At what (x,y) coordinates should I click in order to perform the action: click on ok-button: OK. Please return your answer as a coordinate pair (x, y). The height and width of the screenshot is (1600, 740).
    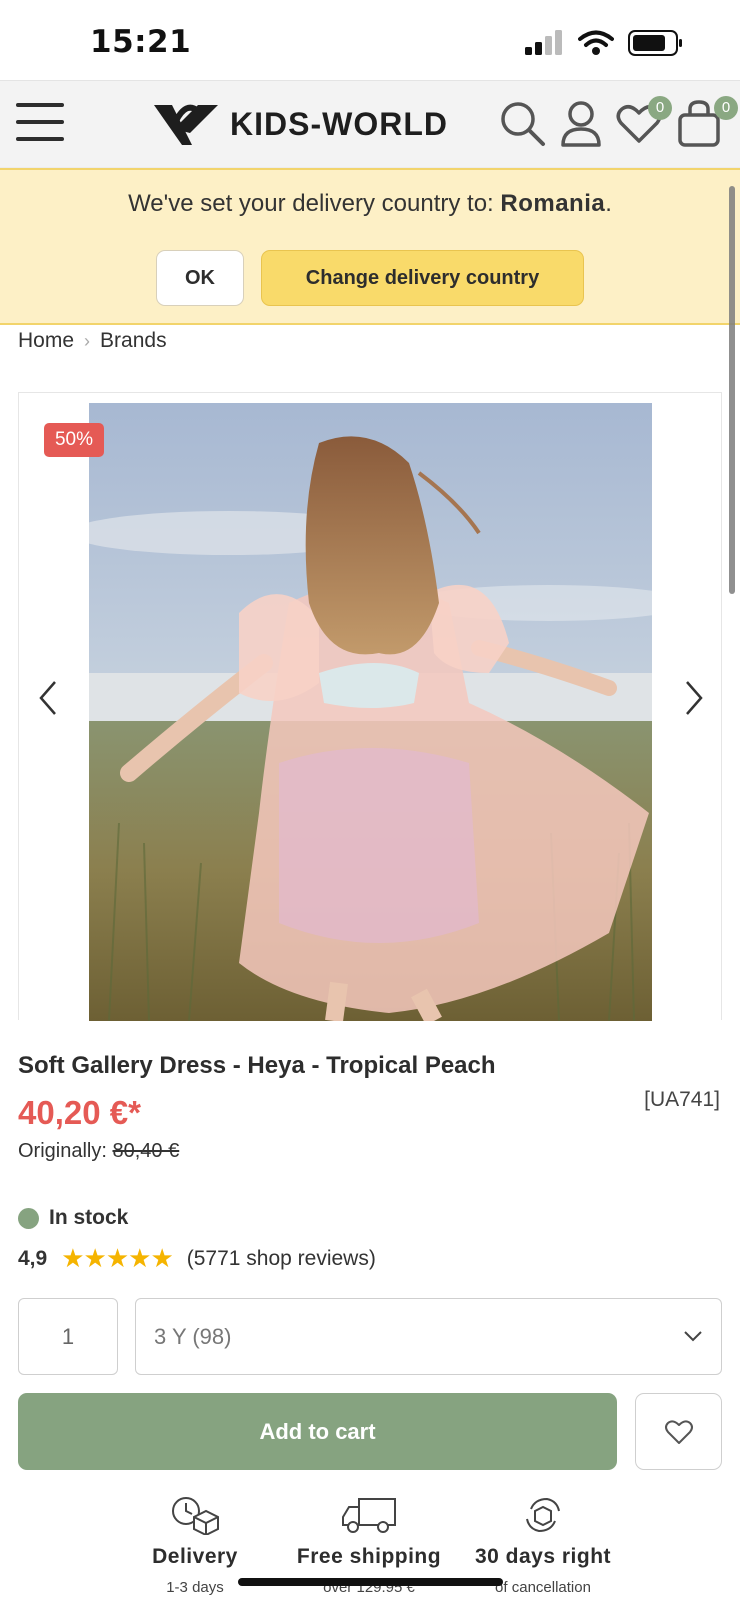
    Looking at the image, I should click on (200, 278).